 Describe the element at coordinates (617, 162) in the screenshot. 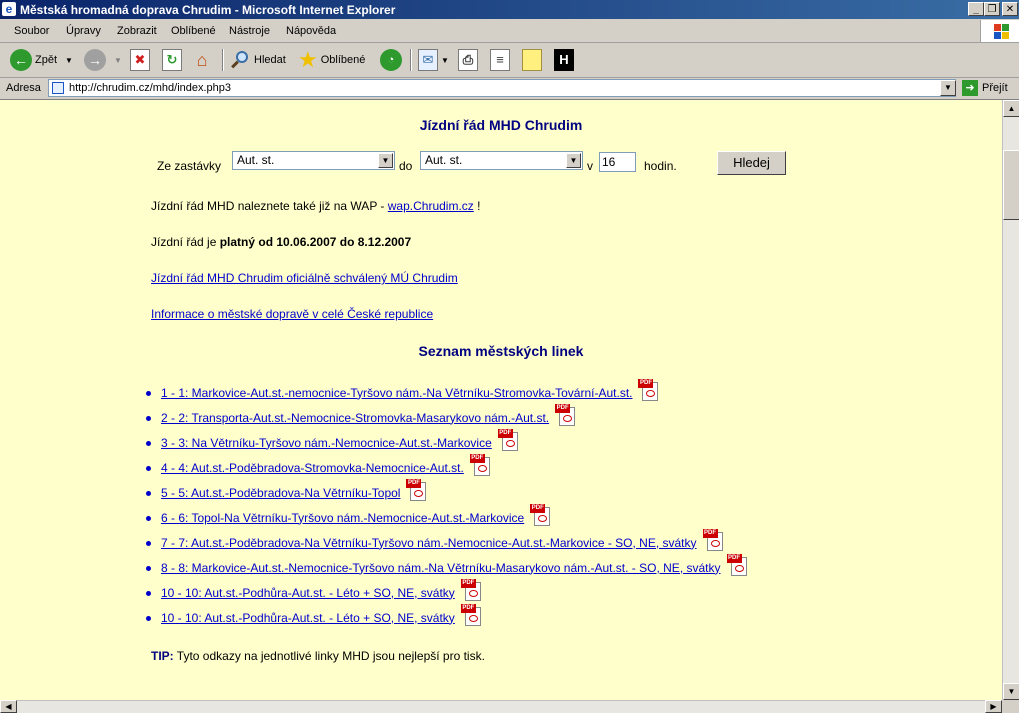

I see `hours-input: 16` at that location.